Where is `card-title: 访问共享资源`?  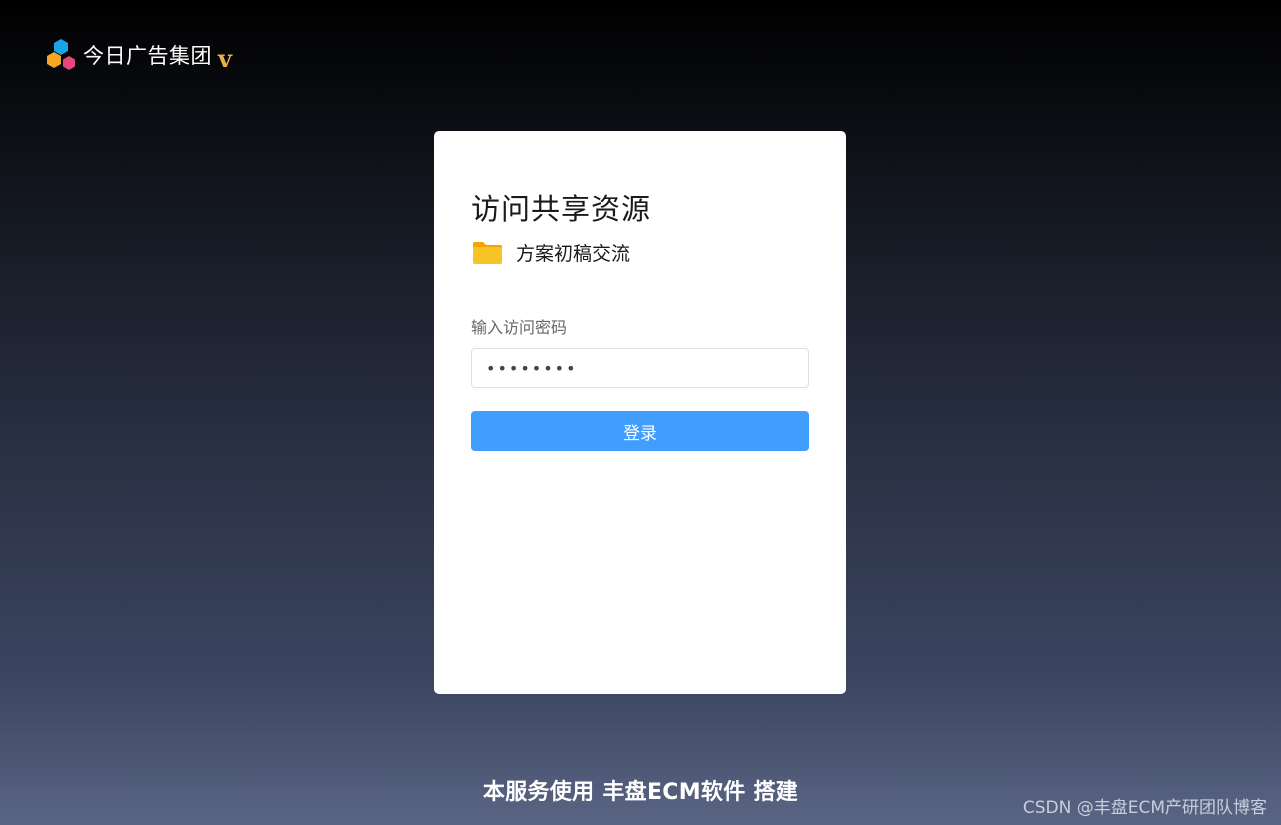 card-title: 访问共享资源 is located at coordinates (561, 209).